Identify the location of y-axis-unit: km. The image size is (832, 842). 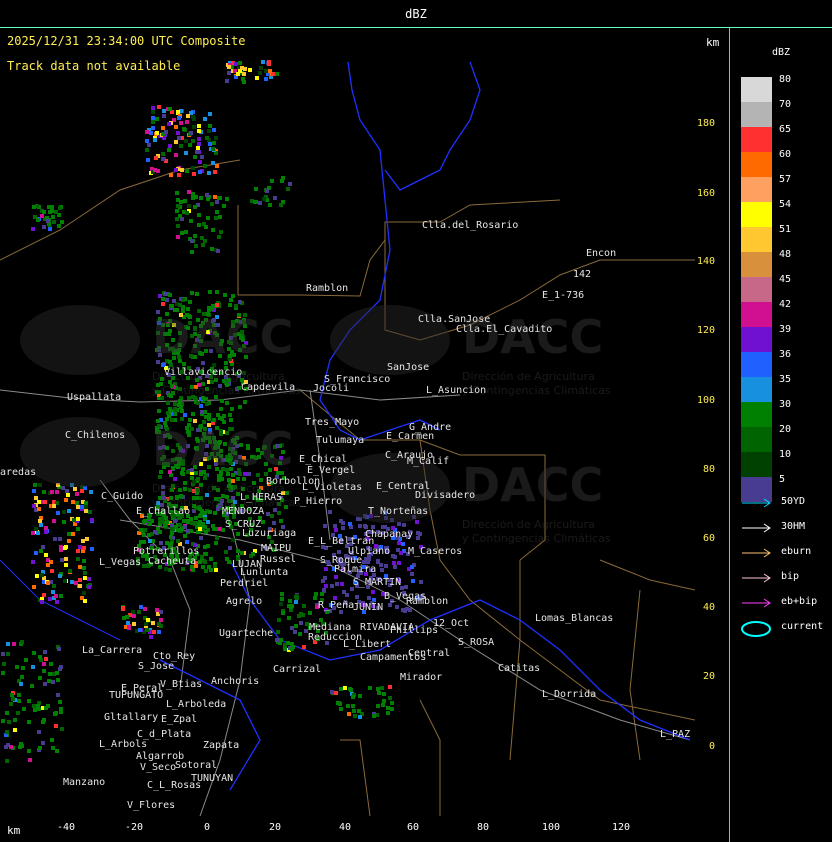
(713, 42).